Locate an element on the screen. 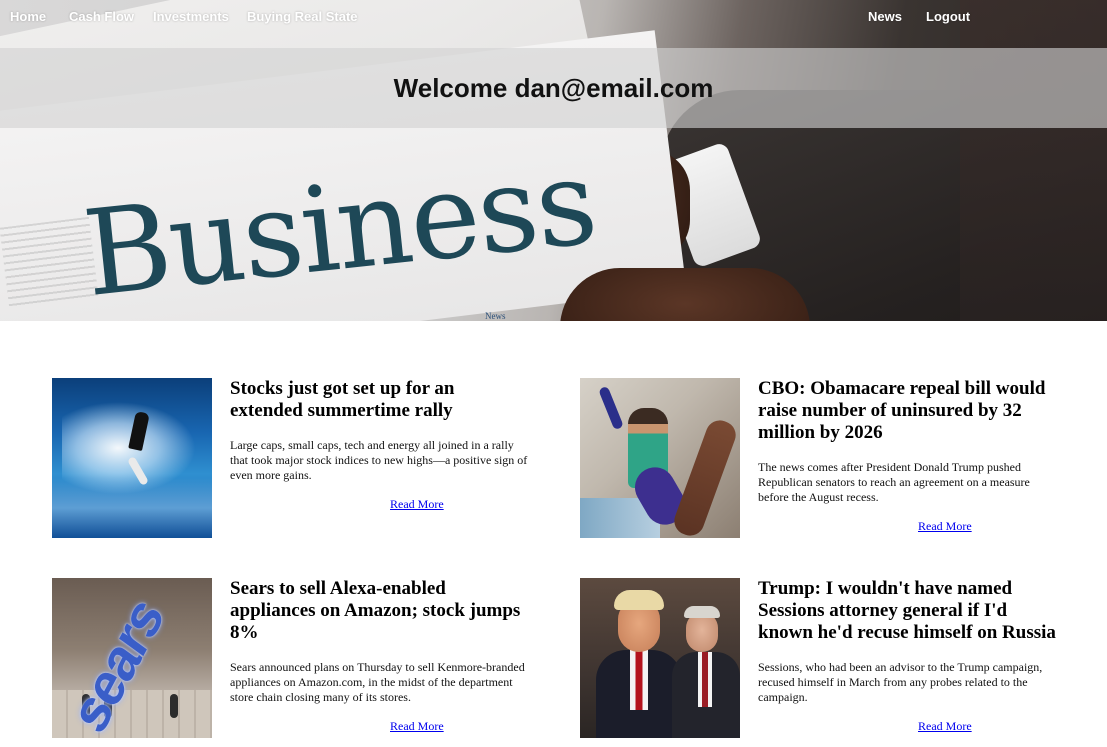 This screenshot has width=1107, height=747. newspaper-section-label: News is located at coordinates (495, 316).